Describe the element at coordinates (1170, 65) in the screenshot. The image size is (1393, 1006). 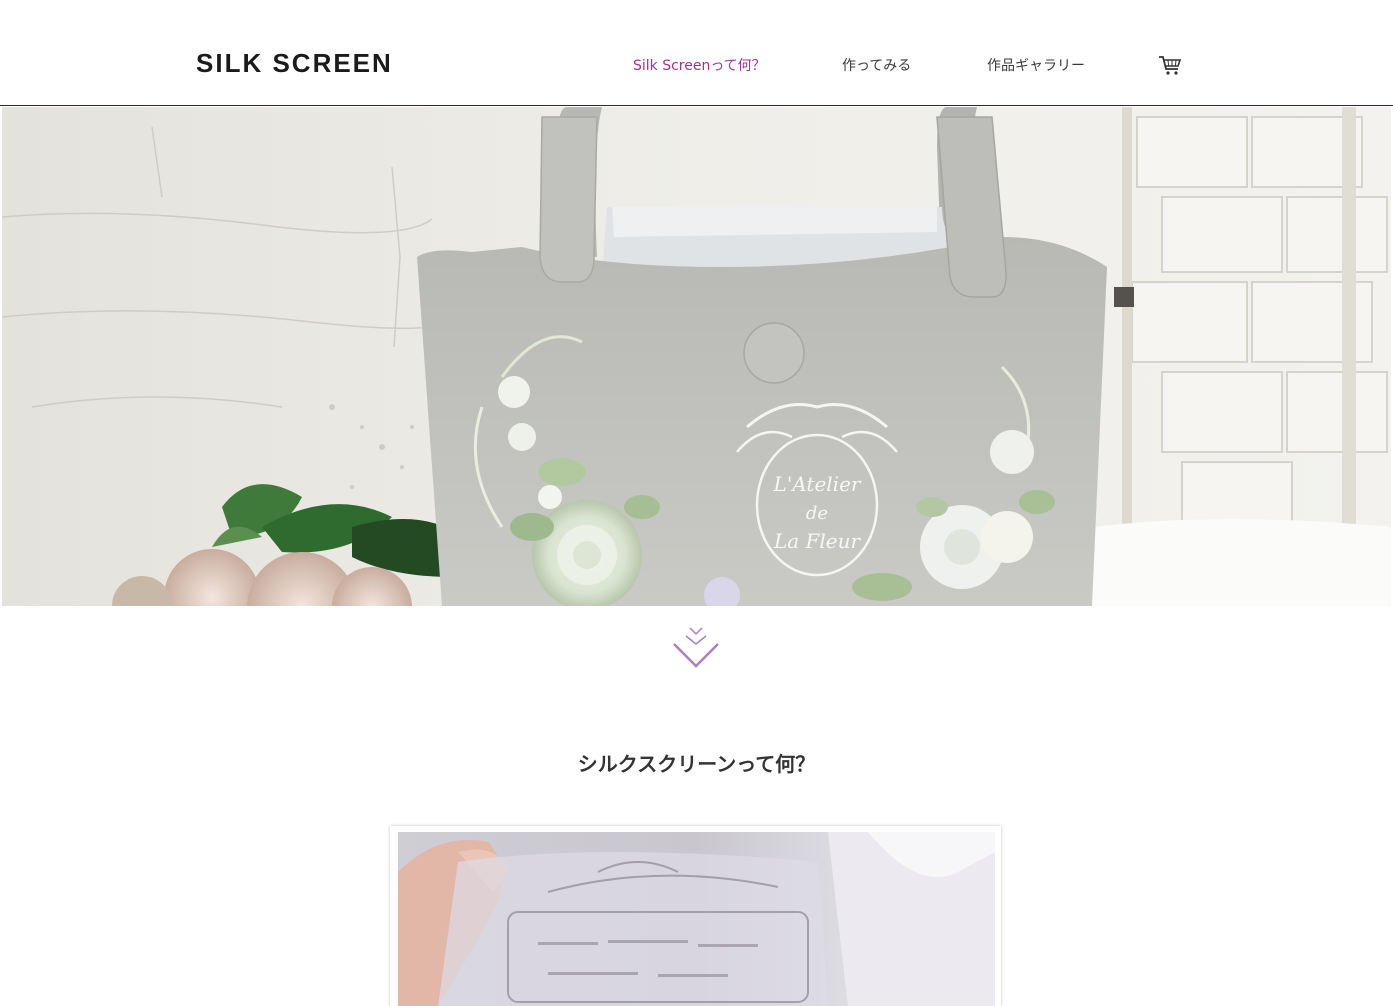
I see `cart-icon` at that location.